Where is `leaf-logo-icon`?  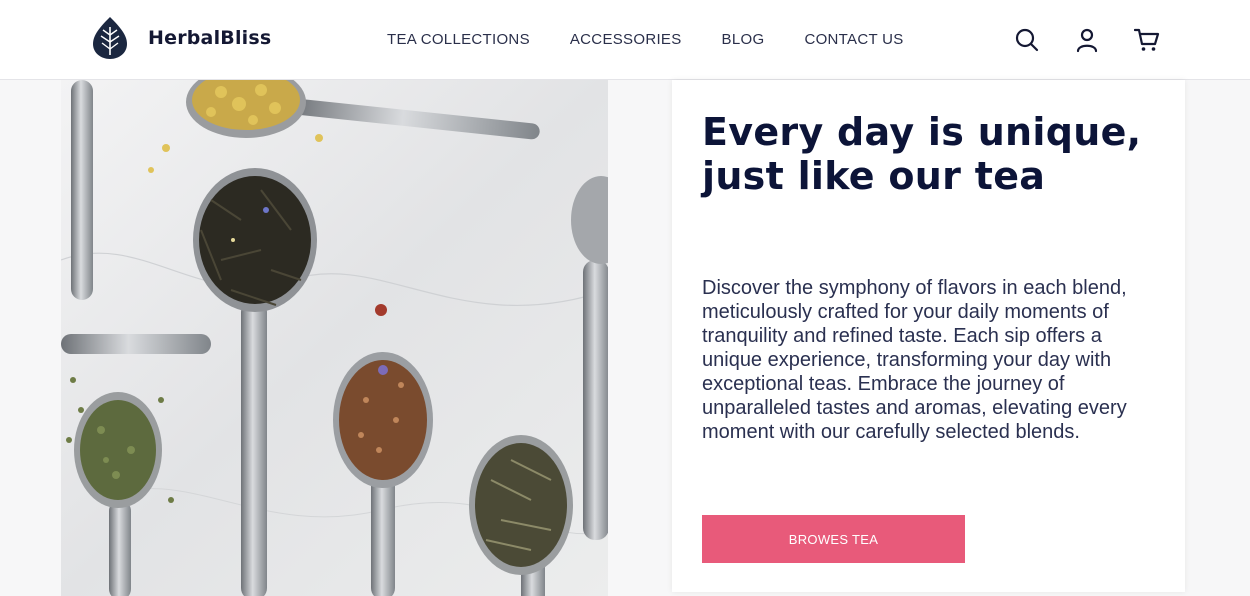 leaf-logo-icon is located at coordinates (110, 38).